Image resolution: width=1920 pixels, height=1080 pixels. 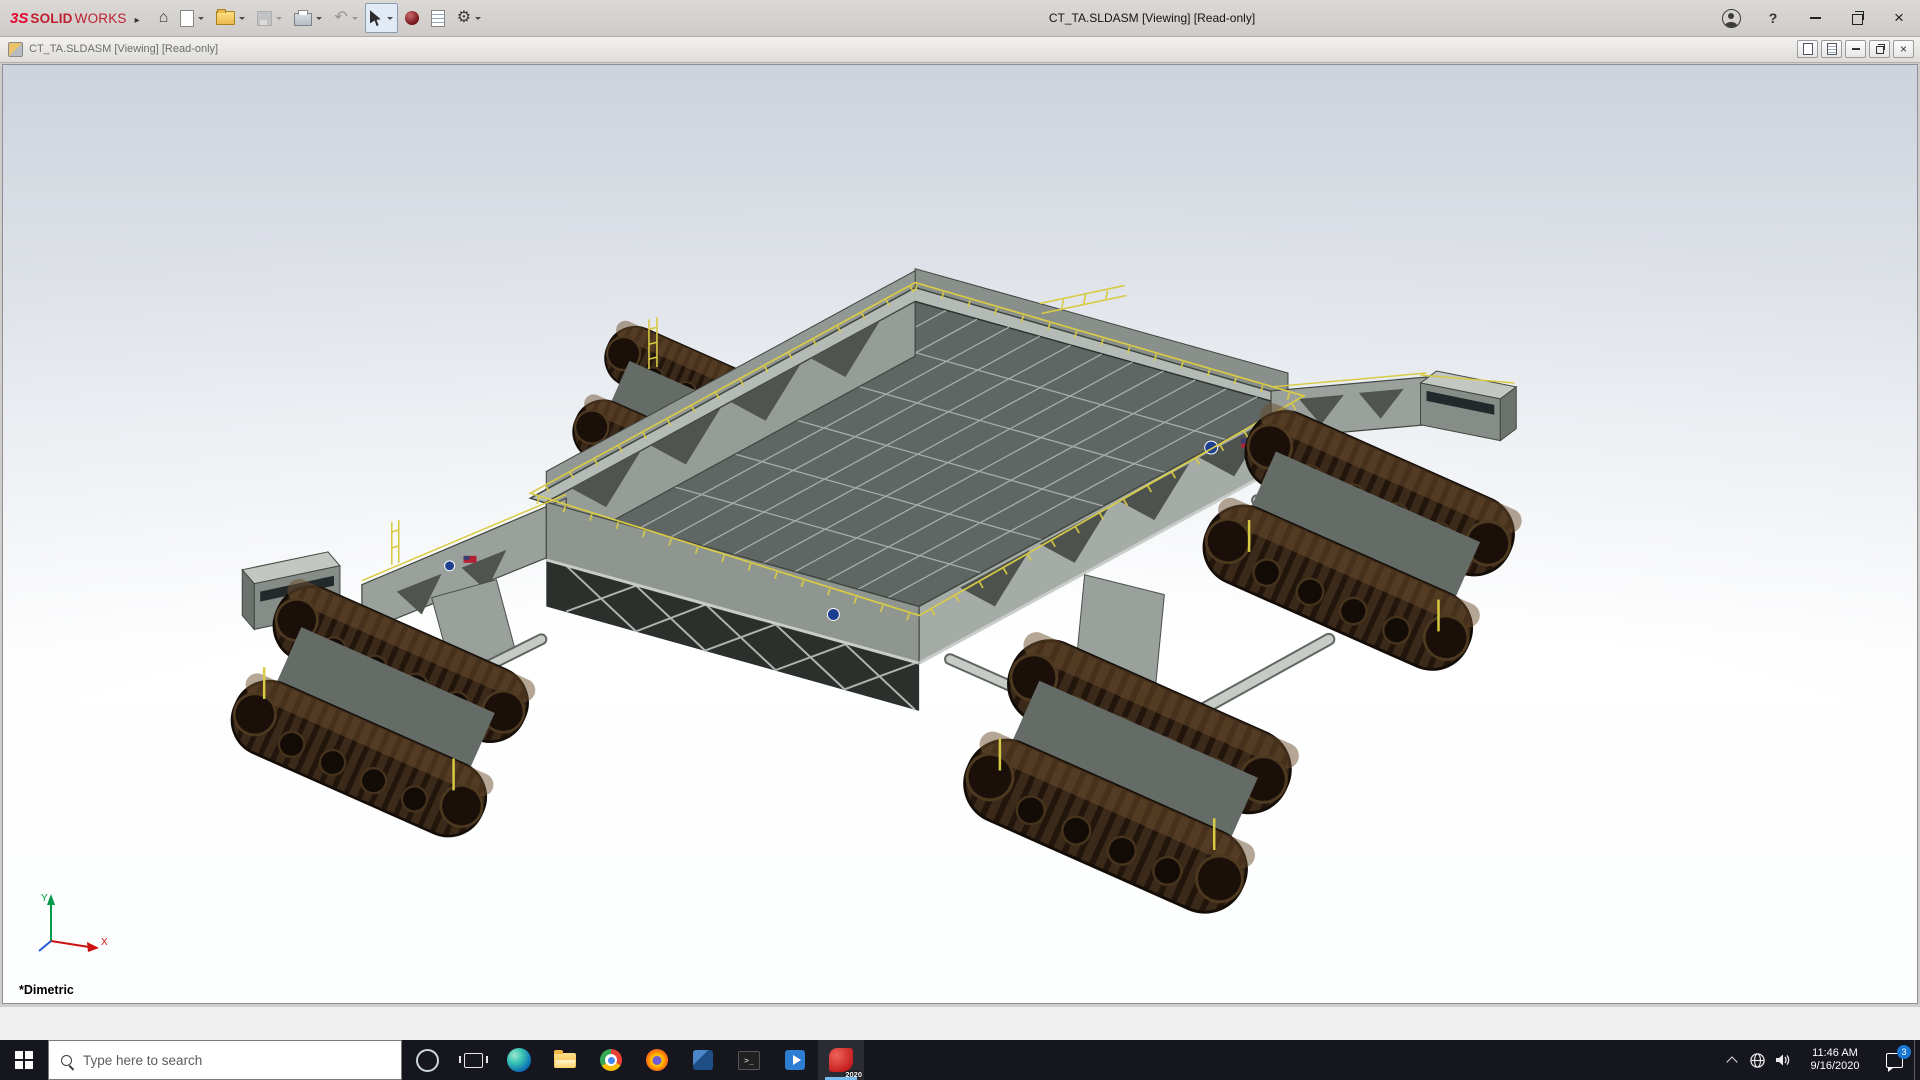 I want to click on doc-restore-button, so click(x=1879, y=49).